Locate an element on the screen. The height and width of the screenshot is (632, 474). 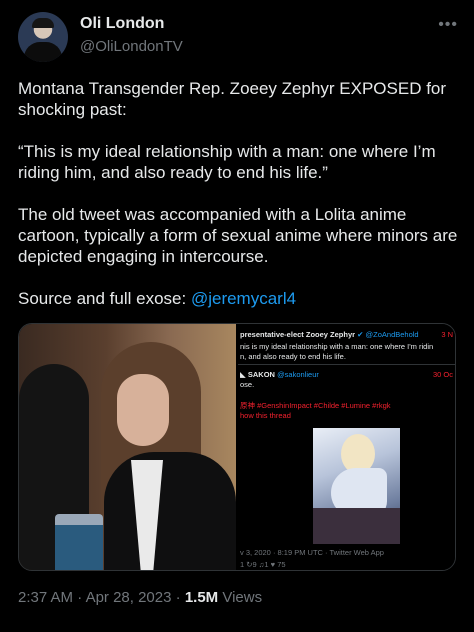
embedded-line-3: n, and also ready to end his life. is located at coordinates (293, 356).